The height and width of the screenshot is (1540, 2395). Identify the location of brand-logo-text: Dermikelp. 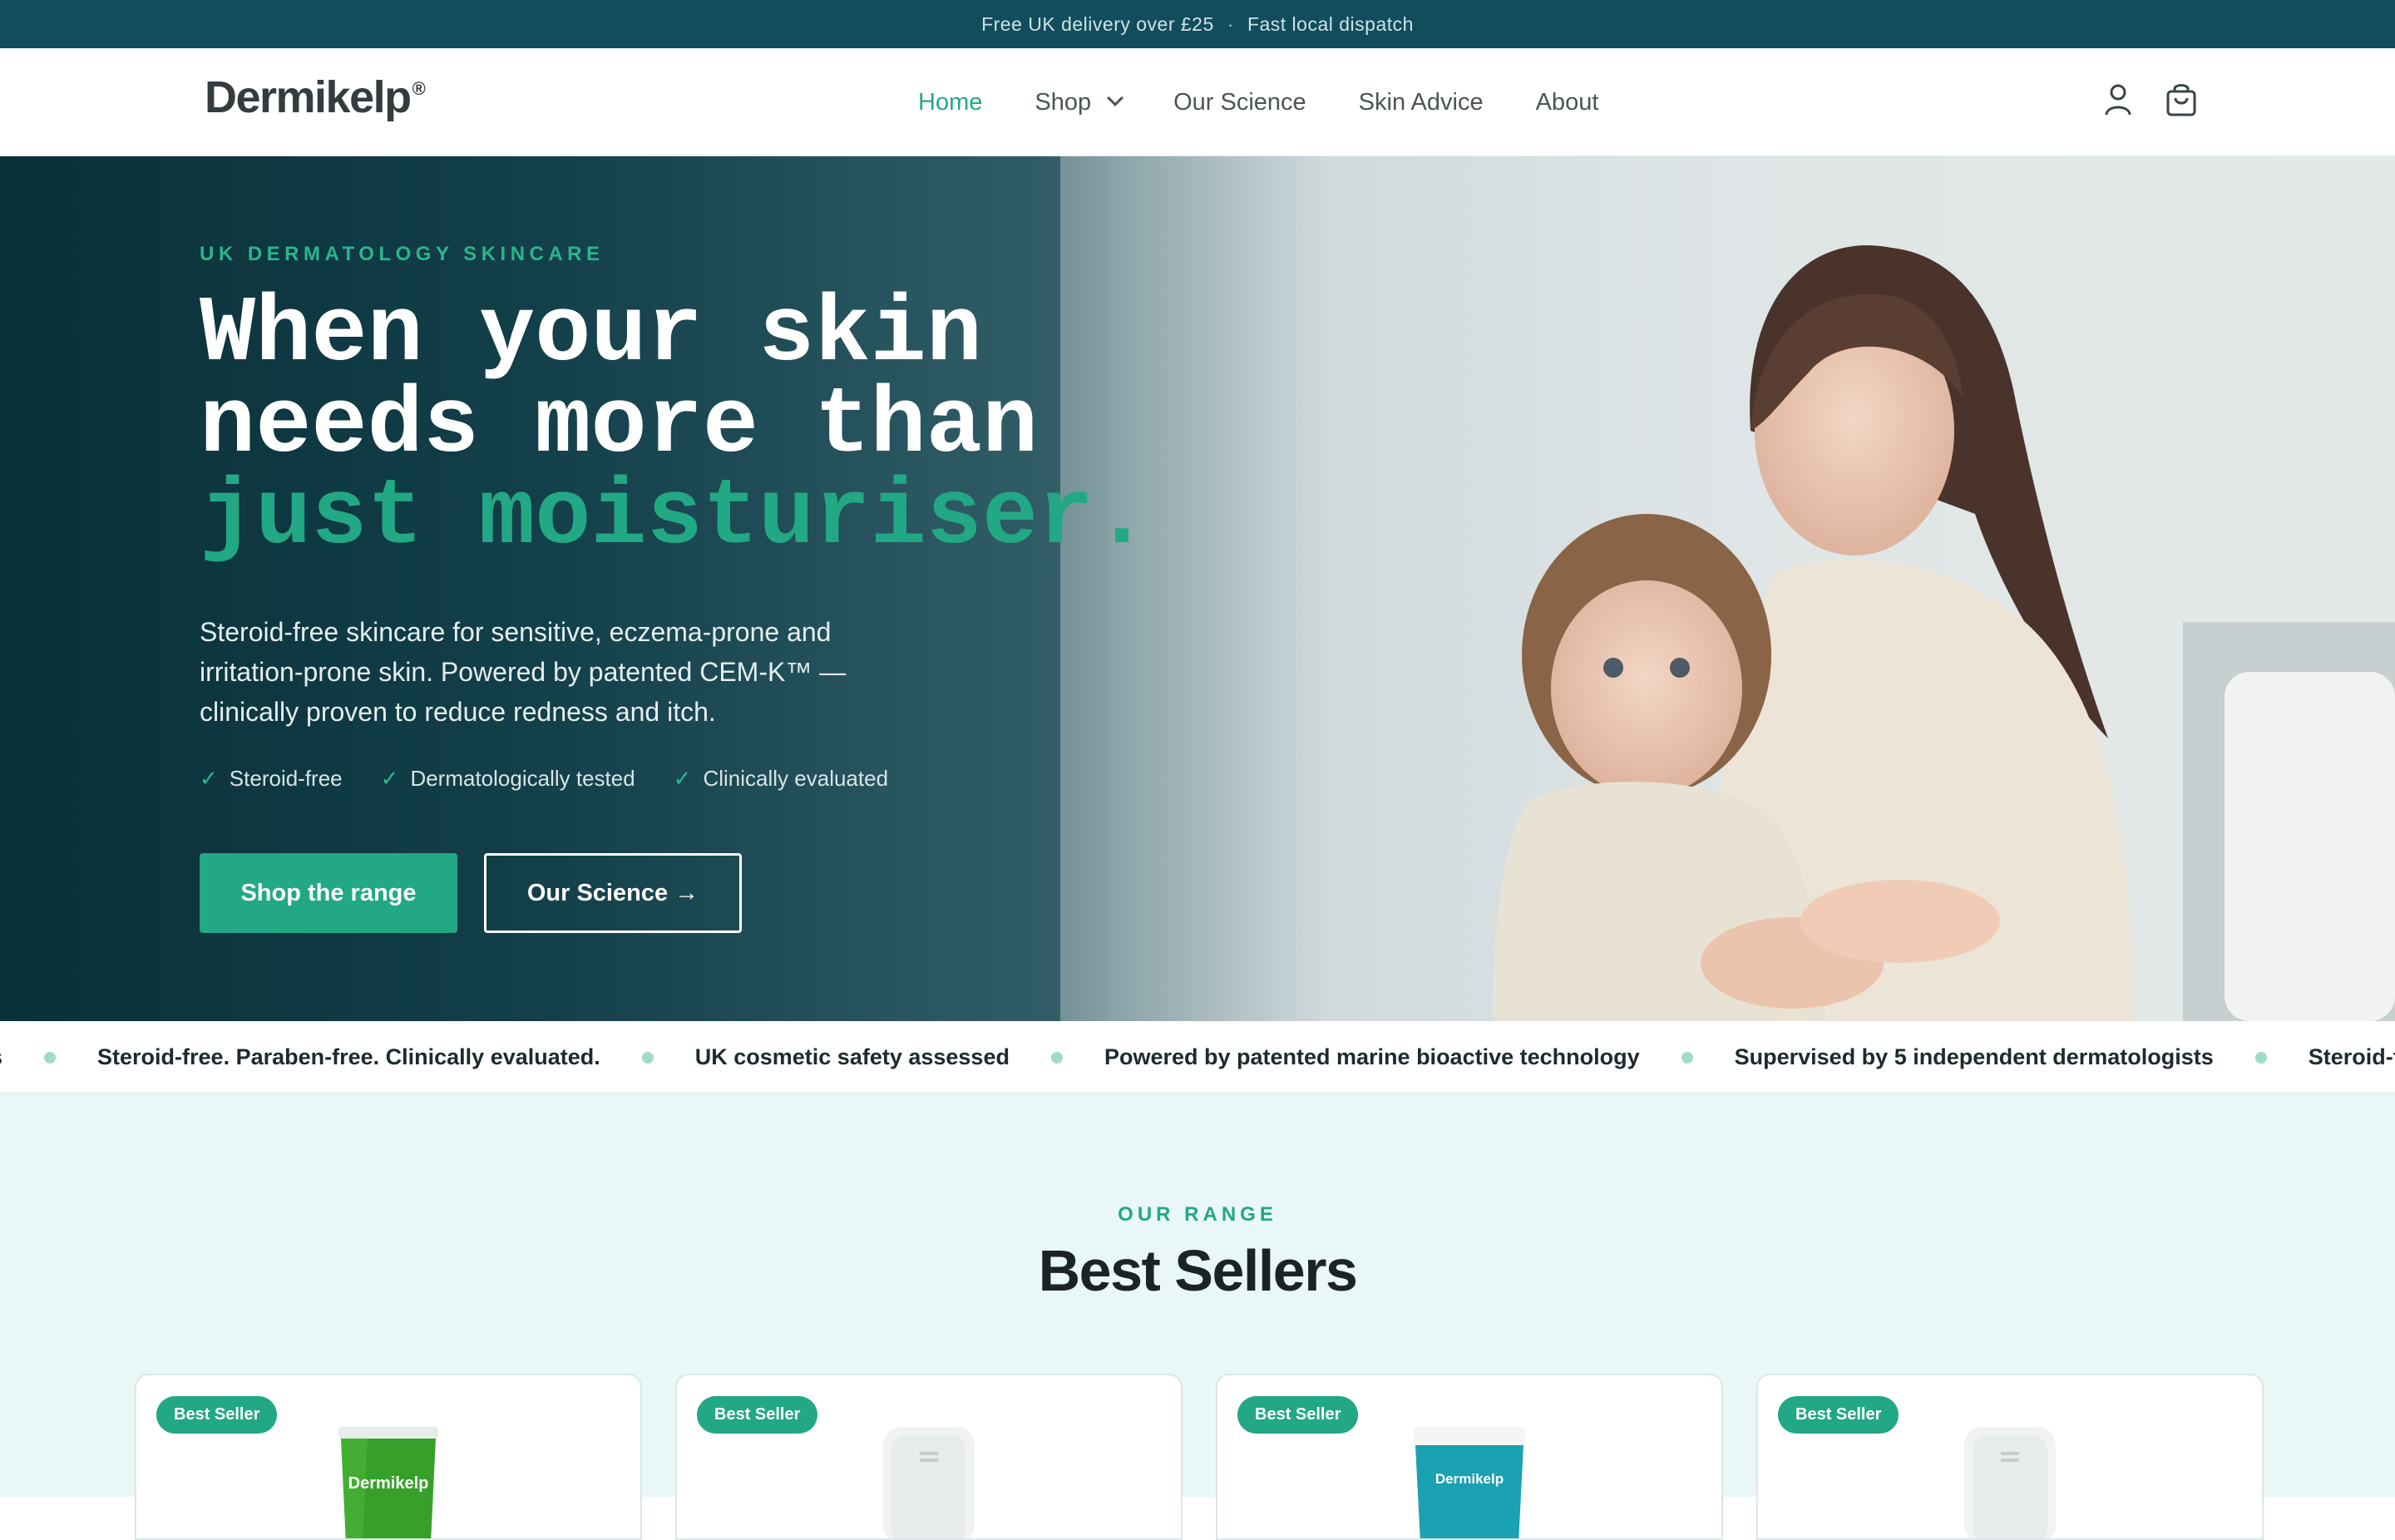
(308, 97).